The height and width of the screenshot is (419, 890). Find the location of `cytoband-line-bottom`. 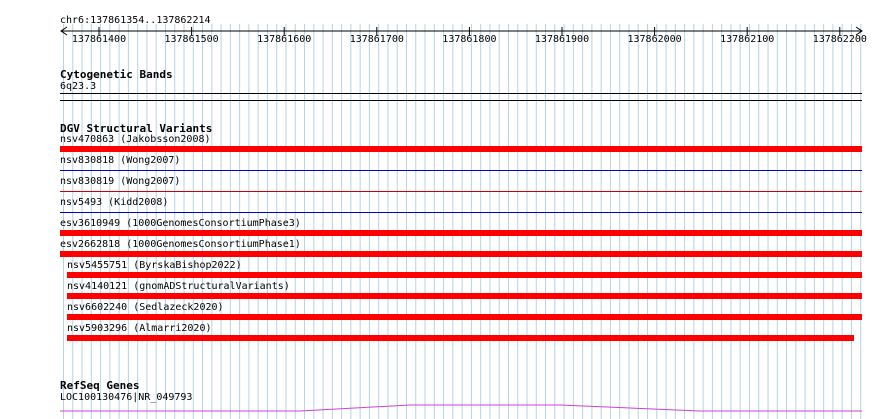

cytoband-line-bottom is located at coordinates (461, 100).